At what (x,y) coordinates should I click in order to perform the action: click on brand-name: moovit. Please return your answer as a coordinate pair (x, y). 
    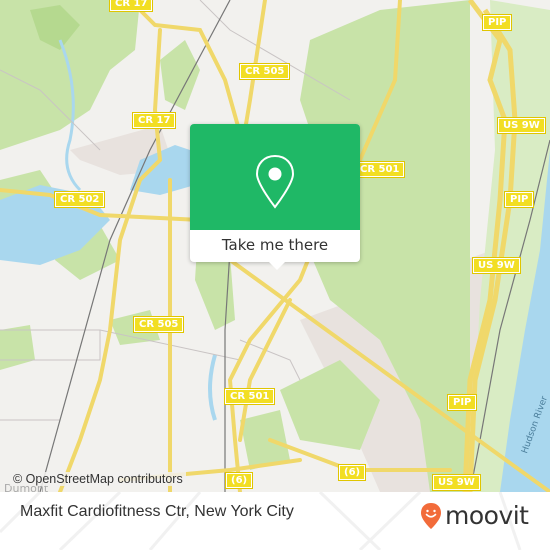
    Looking at the image, I should click on (487, 515).